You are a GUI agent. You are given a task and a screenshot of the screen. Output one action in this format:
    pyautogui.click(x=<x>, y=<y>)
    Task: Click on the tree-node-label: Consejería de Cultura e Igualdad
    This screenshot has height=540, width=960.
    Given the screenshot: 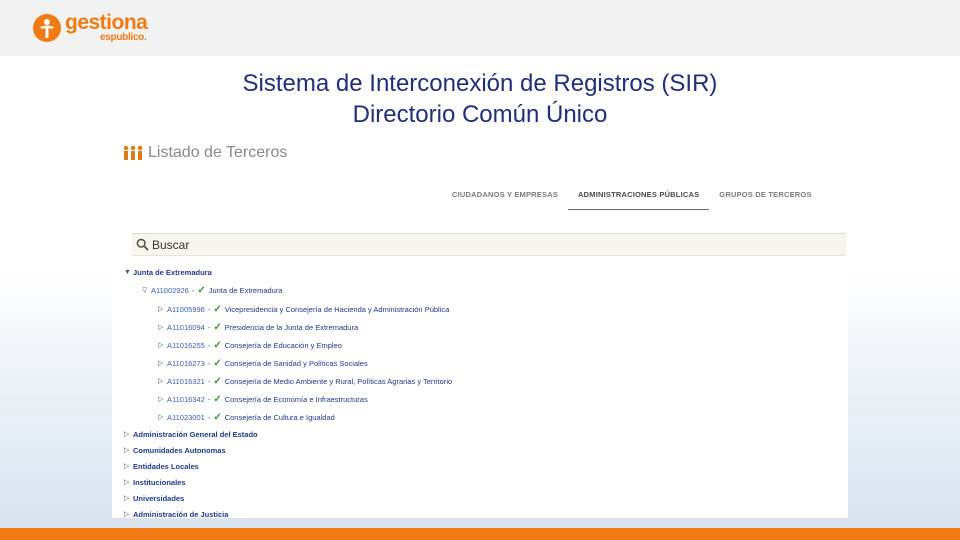 What is the action you would take?
    pyautogui.click(x=279, y=417)
    